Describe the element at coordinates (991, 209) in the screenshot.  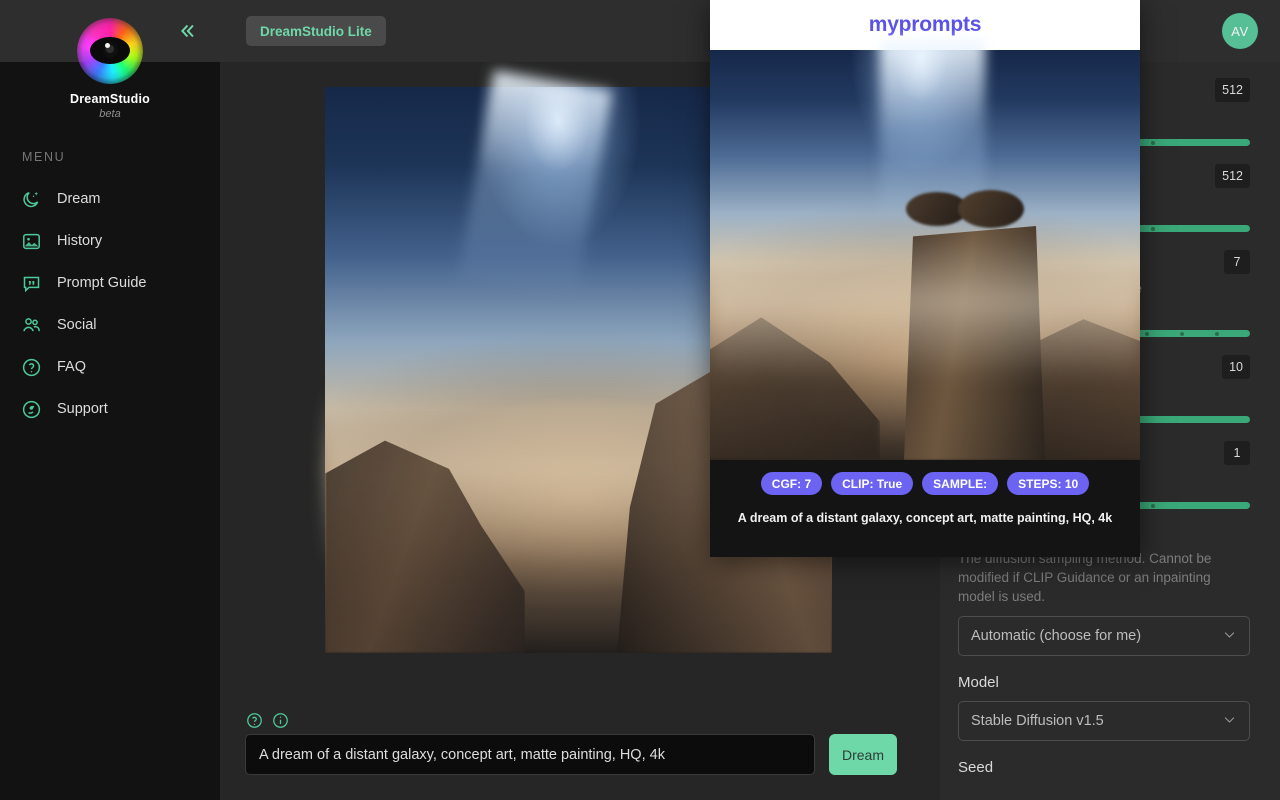
I see `popup-boulder-right` at that location.